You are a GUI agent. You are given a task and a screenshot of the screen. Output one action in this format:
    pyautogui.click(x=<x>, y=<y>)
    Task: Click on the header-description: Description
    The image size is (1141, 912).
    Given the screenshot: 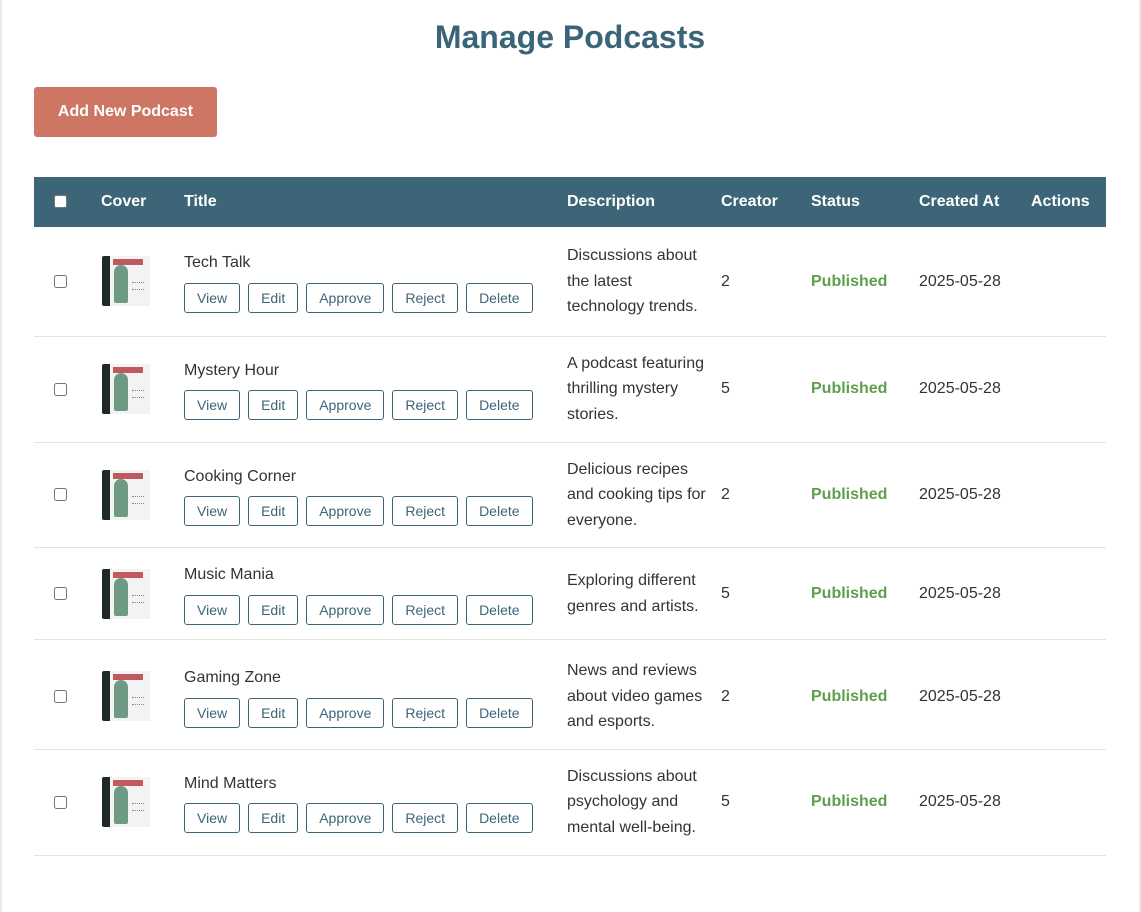 What is the action you would take?
    pyautogui.click(x=611, y=201)
    